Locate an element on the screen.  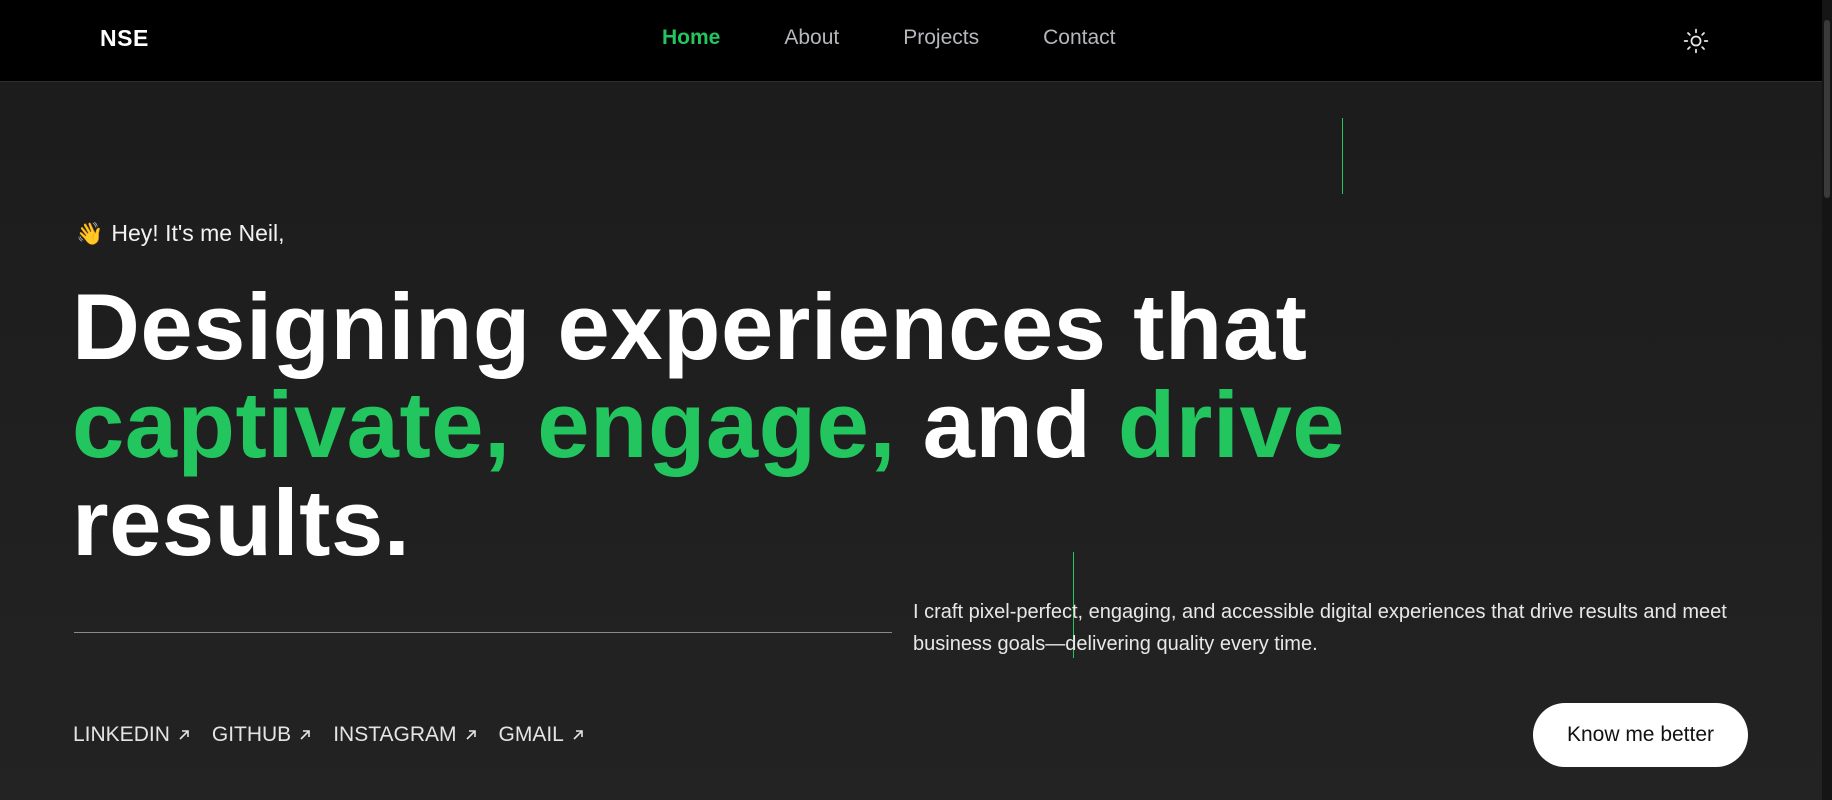
nav-link-home: Home is located at coordinates (691, 38).